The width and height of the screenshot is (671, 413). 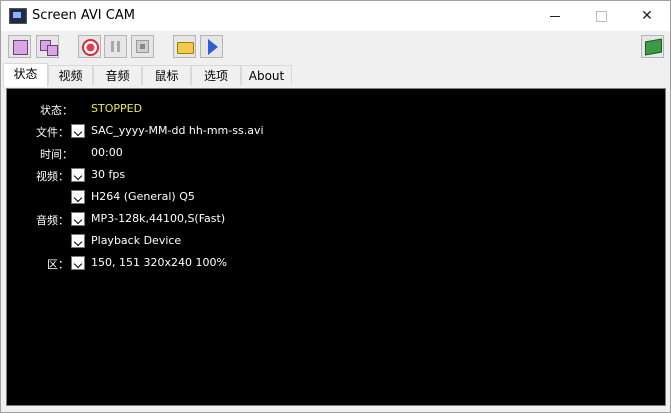 What do you see at coordinates (327, 241) in the screenshot?
I see `audio-device-row: Playback Device` at bounding box center [327, 241].